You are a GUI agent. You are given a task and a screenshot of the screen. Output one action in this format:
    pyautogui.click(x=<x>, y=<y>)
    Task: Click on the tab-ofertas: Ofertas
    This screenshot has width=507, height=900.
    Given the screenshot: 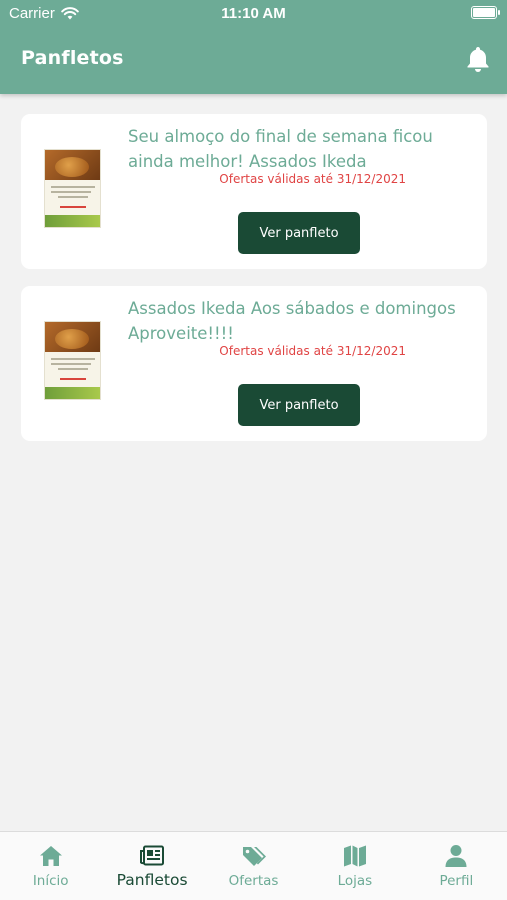 What is the action you would take?
    pyautogui.click(x=253, y=866)
    